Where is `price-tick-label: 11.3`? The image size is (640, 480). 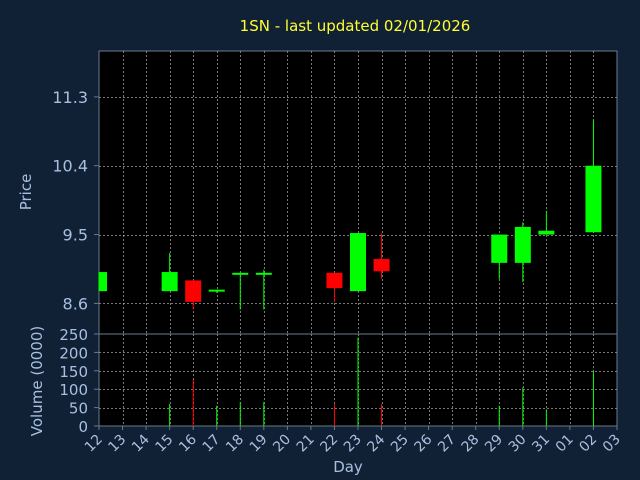
price-tick-label: 11.3 is located at coordinates (70, 97).